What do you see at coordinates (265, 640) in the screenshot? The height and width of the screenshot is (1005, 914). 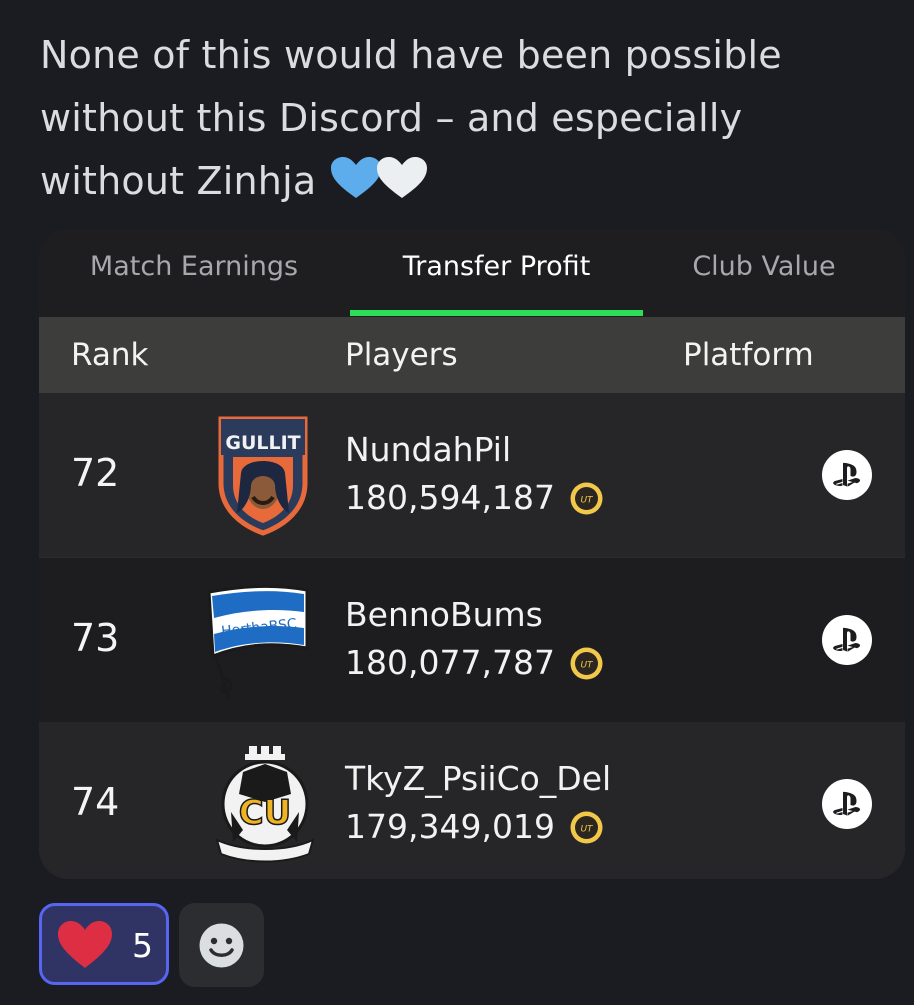 I see `hertha-bsc-flag-icon: HerthaBSC` at bounding box center [265, 640].